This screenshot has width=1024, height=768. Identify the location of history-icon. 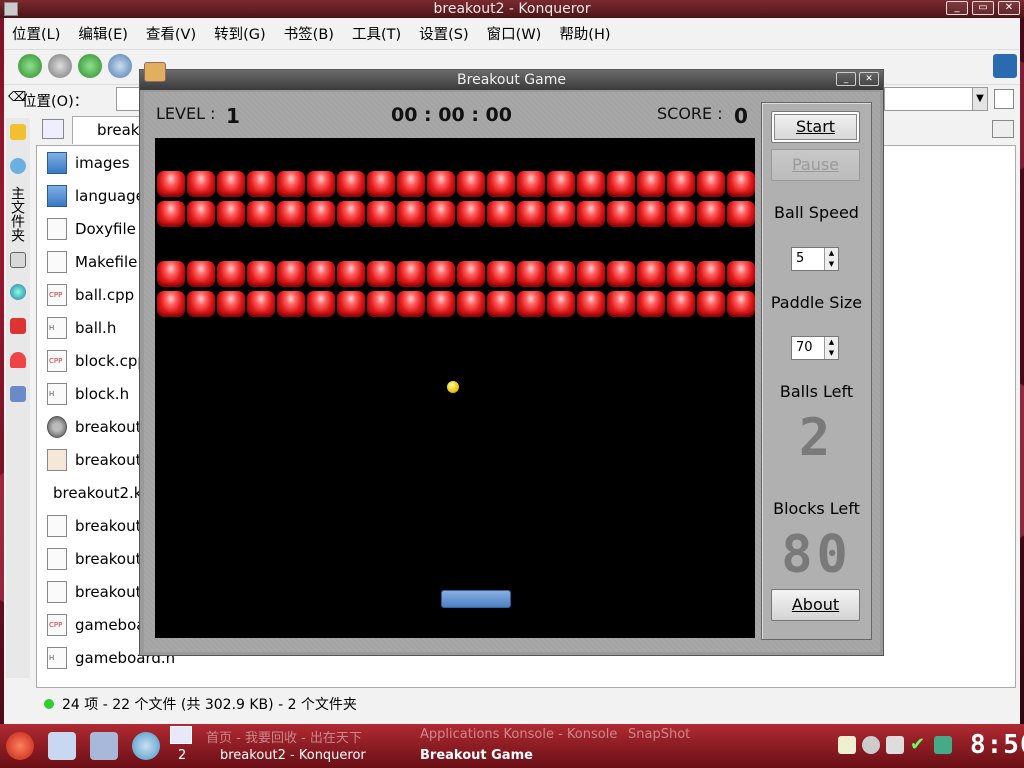
(18, 166).